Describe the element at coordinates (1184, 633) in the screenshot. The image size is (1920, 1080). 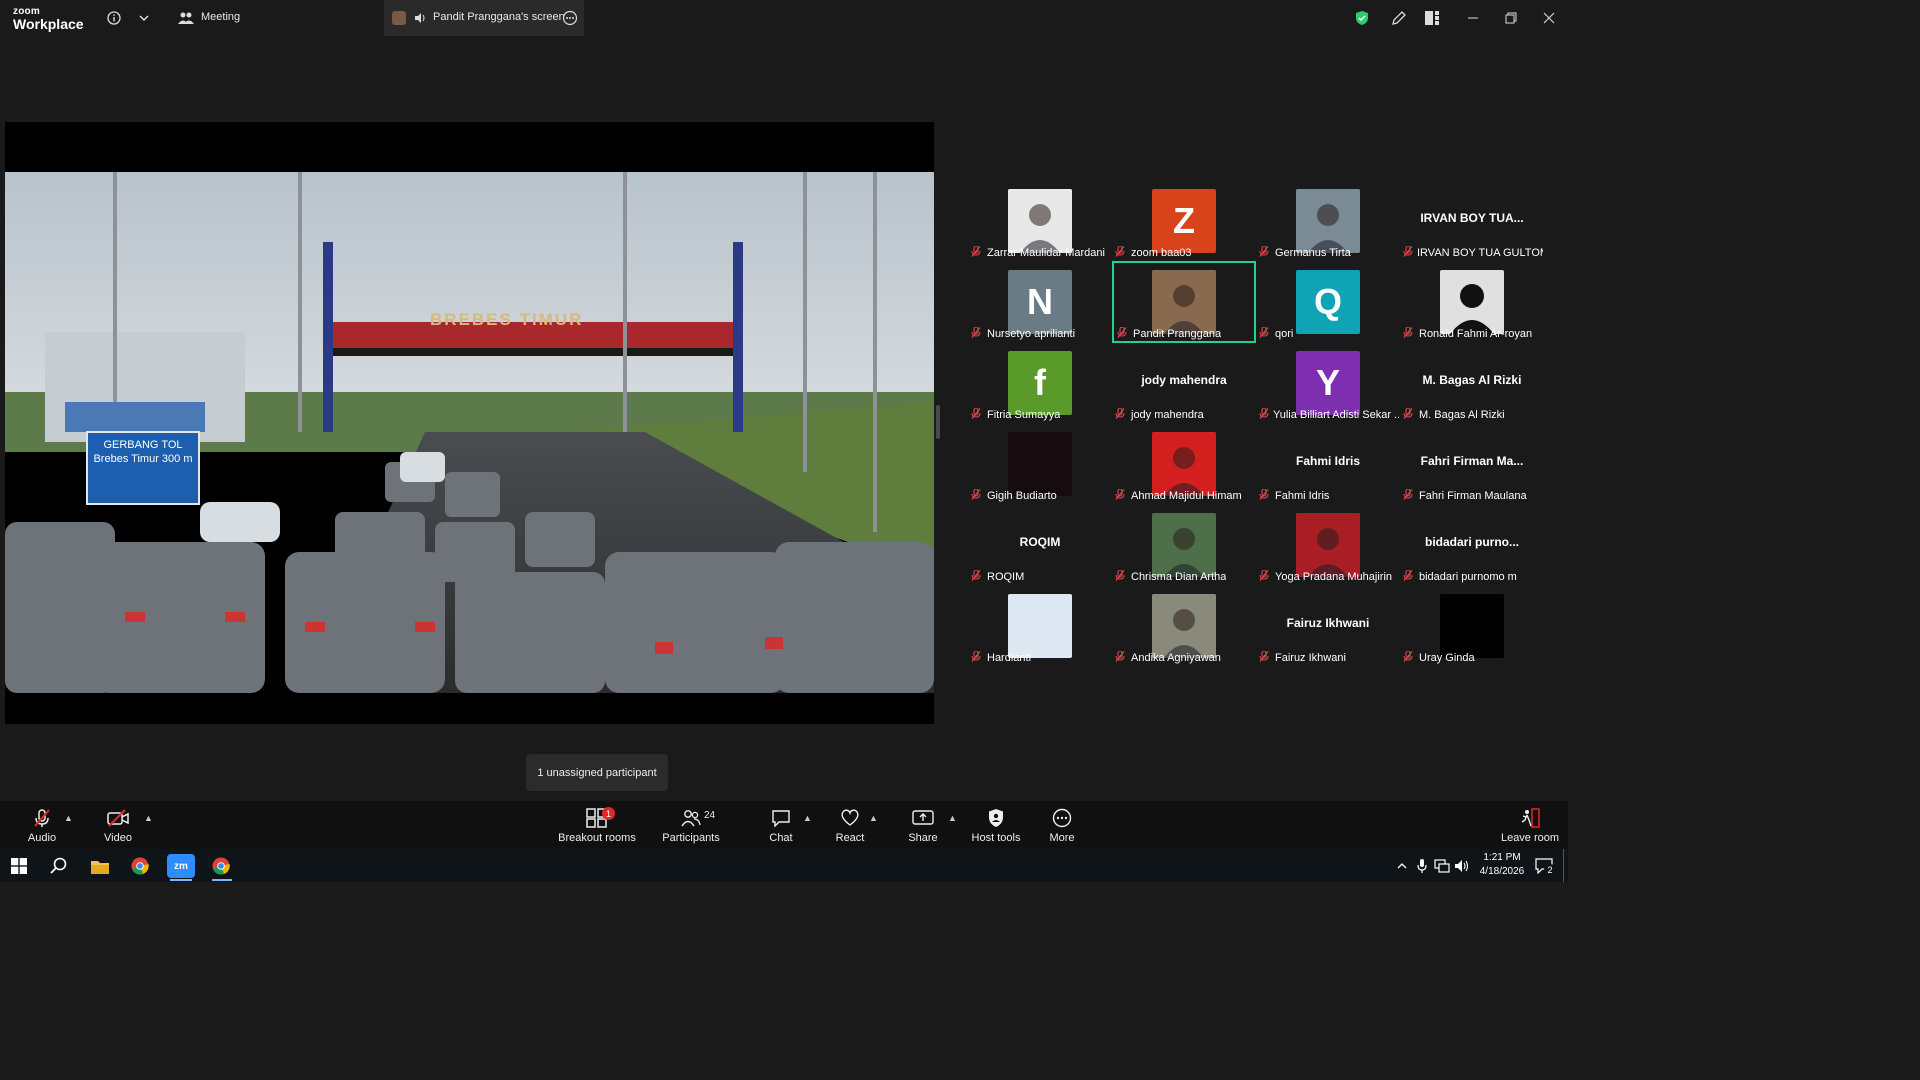
I see `participant-tile: Andika Agniyawan` at that location.